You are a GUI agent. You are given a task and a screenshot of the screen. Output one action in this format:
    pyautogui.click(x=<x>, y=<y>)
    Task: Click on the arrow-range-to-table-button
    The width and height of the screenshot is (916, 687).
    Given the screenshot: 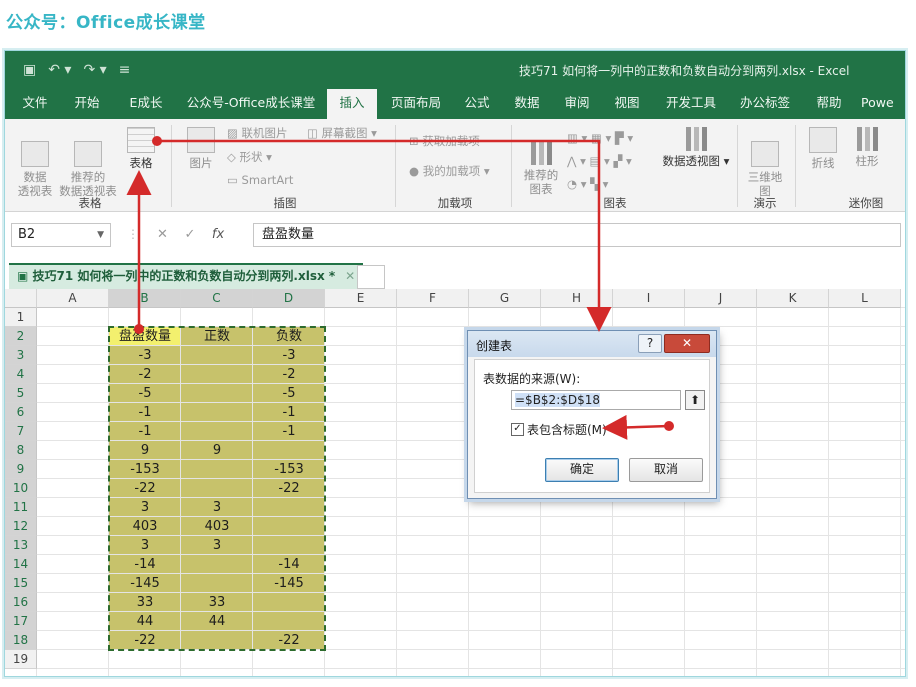 What is the action you would take?
    pyautogui.click(x=139, y=252)
    